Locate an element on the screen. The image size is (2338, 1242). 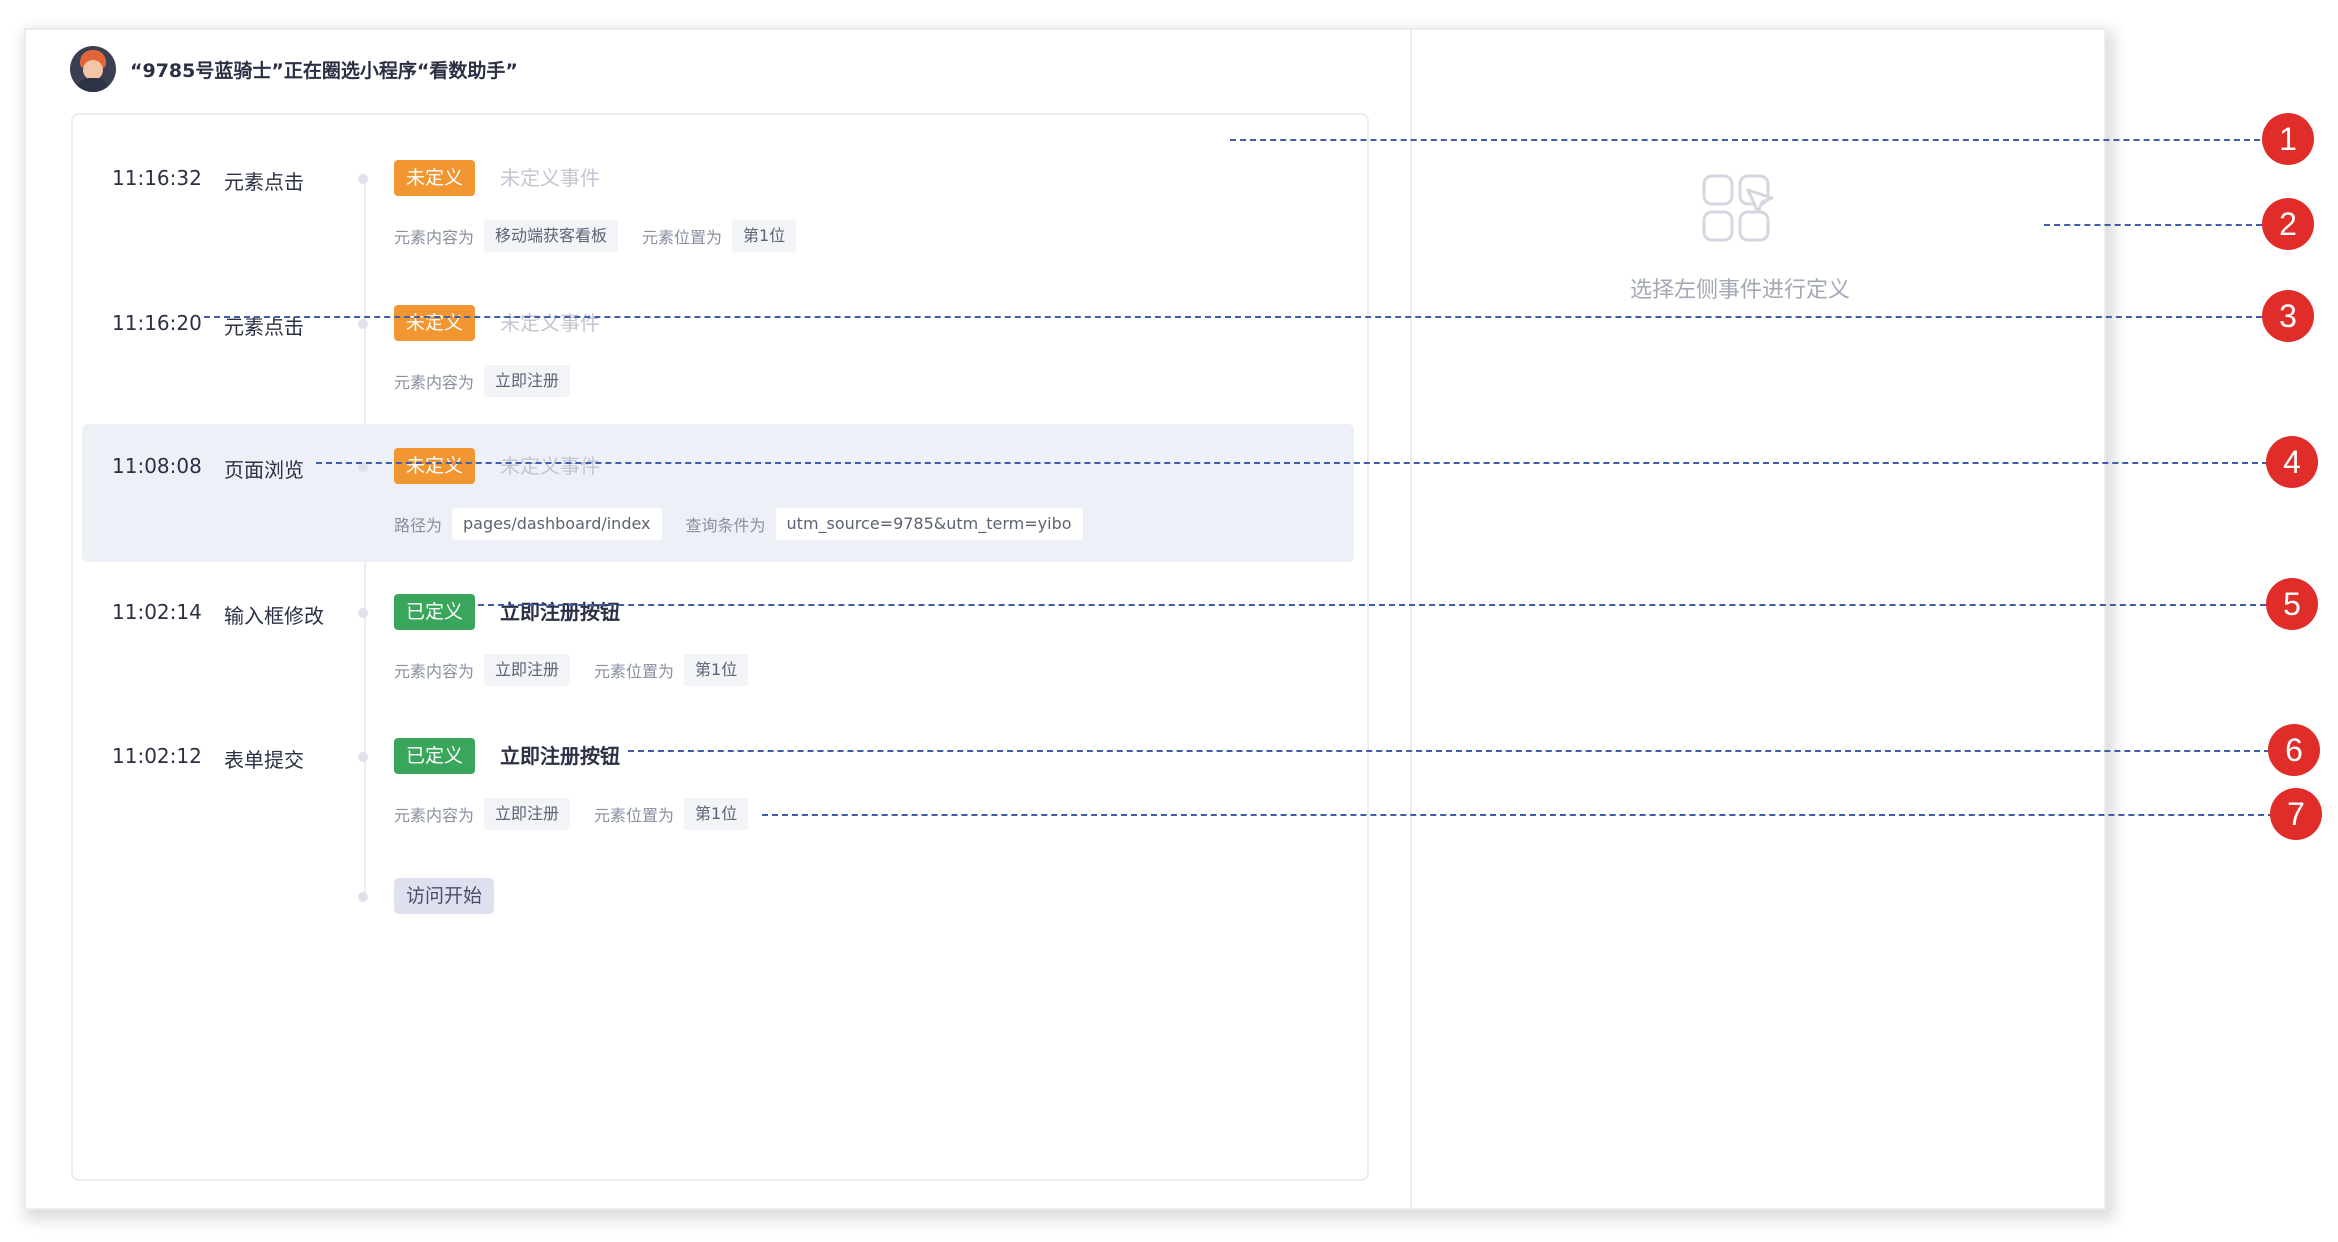
event-time: 11:16:32 is located at coordinates (157, 178).